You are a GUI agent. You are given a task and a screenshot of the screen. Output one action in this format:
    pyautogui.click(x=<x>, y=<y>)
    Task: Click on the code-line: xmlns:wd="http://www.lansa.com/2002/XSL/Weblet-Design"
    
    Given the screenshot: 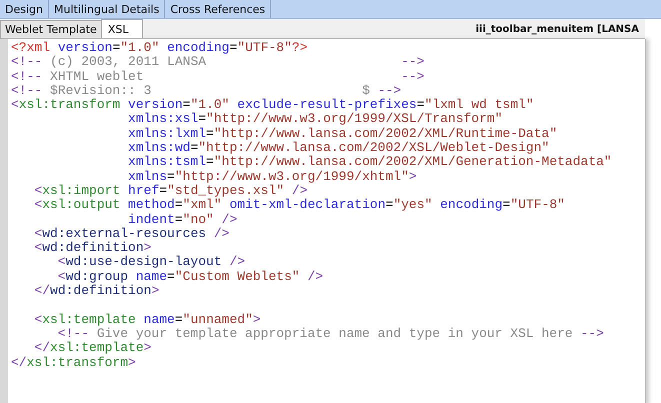 What is the action you would take?
    pyautogui.click(x=338, y=148)
    